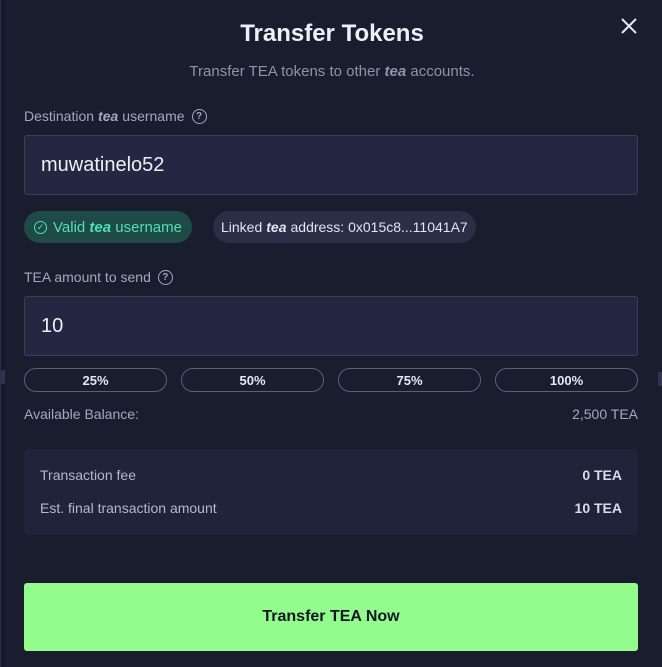 This screenshot has height=667, width=662. What do you see at coordinates (379, 227) in the screenshot?
I see `linked-address: address: 0x015c8...11041A7` at bounding box center [379, 227].